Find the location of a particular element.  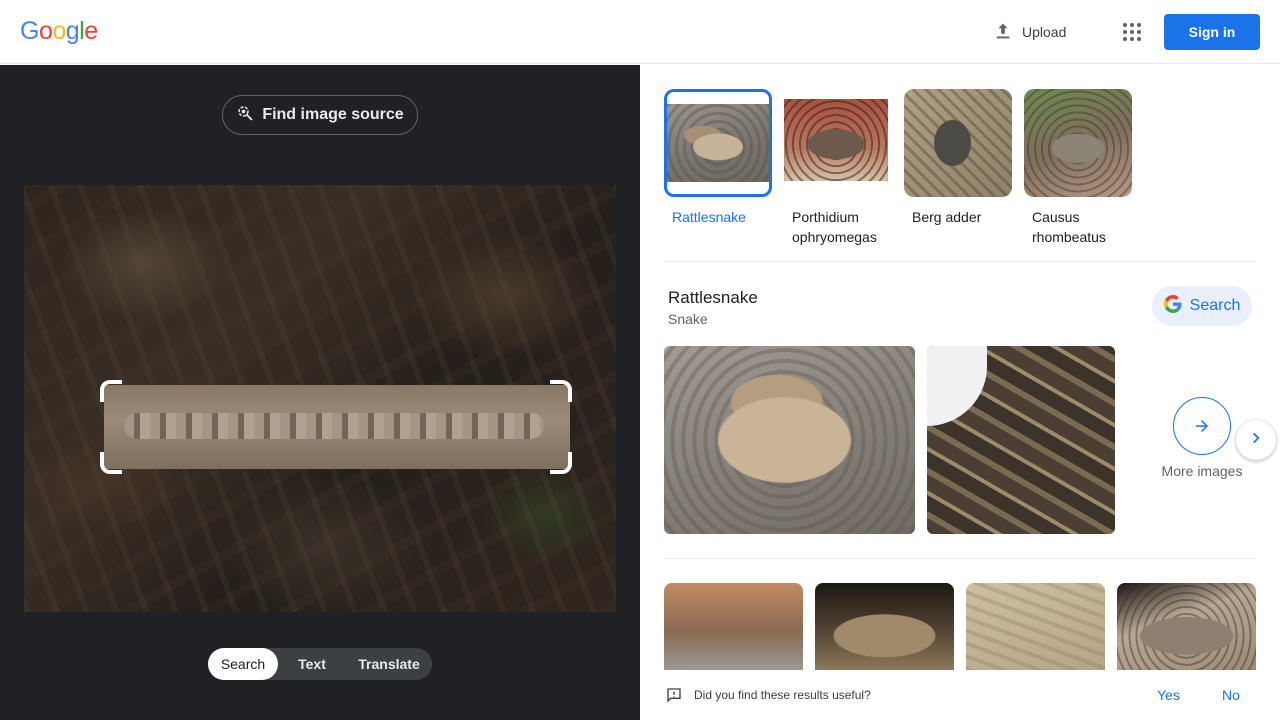

upload-icon is located at coordinates (1003, 32).